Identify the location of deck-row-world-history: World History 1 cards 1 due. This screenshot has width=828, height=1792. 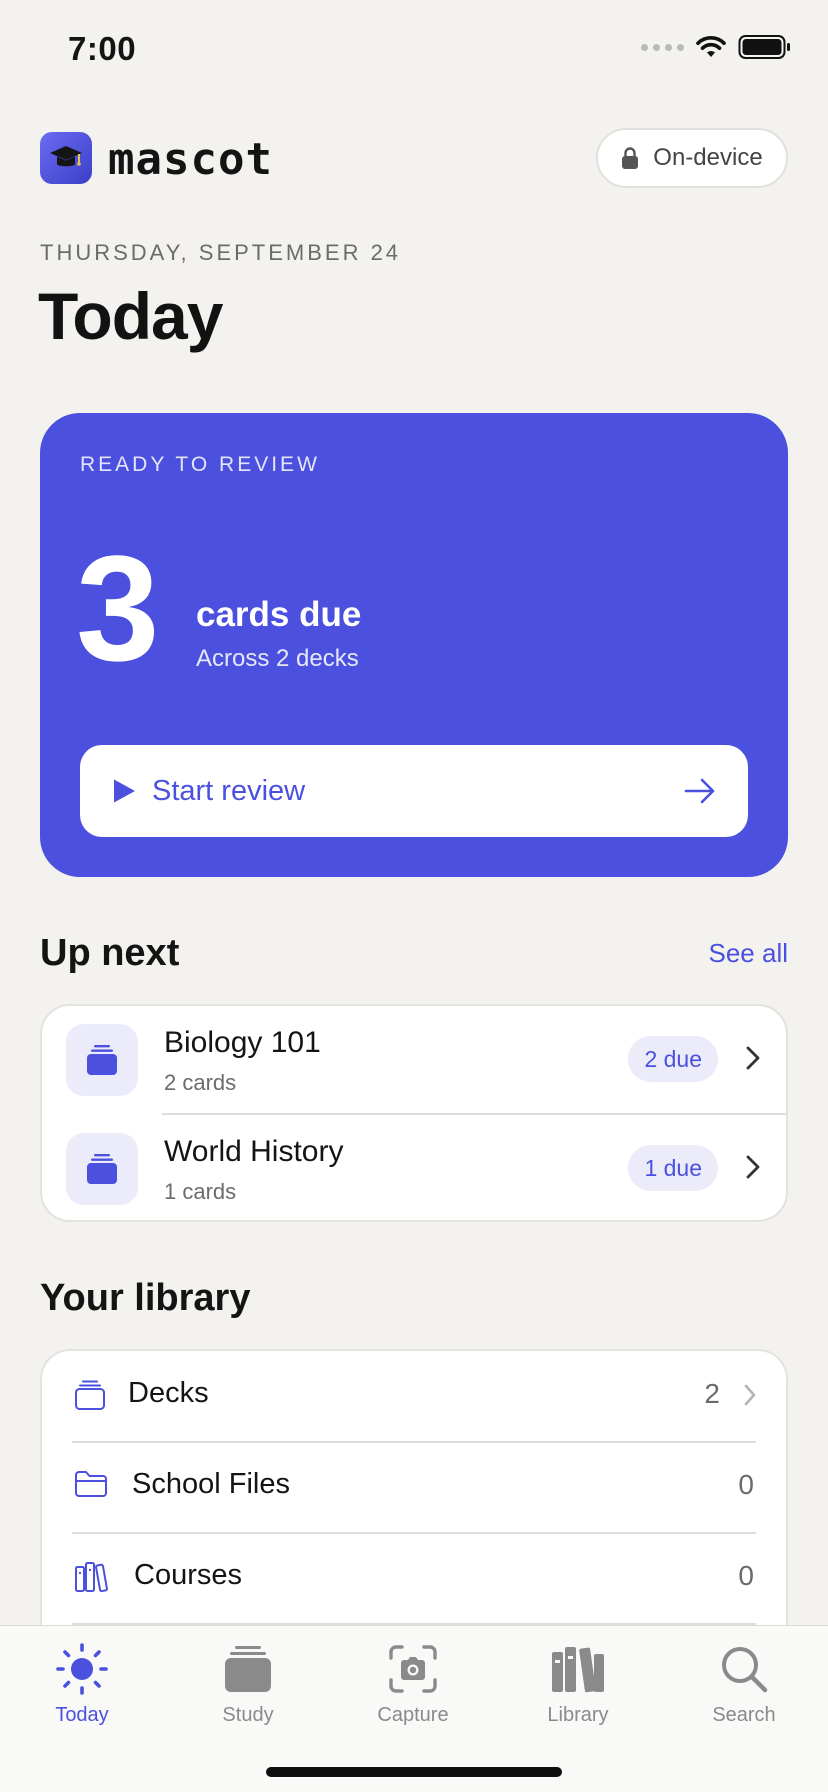
(414, 1167).